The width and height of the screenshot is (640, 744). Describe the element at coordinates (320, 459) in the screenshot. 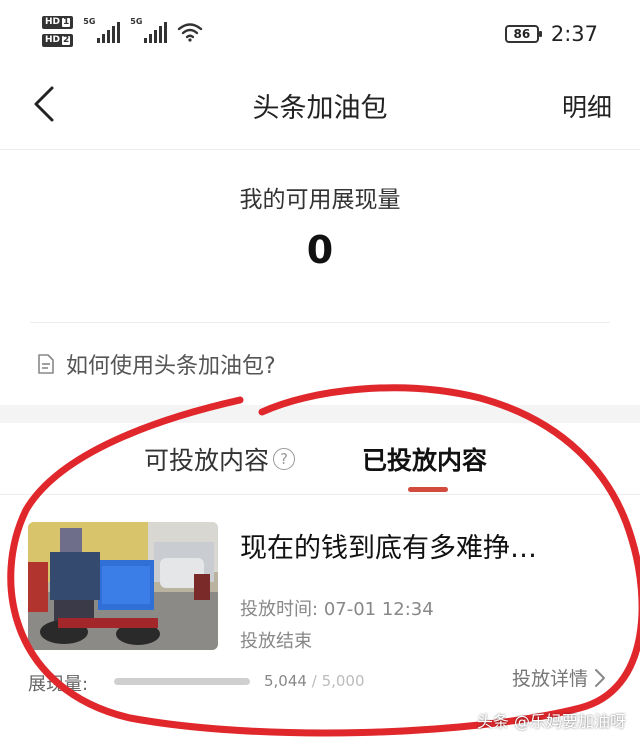

I see `content-tabs: 可投放内容 ? 已投放内容` at that location.